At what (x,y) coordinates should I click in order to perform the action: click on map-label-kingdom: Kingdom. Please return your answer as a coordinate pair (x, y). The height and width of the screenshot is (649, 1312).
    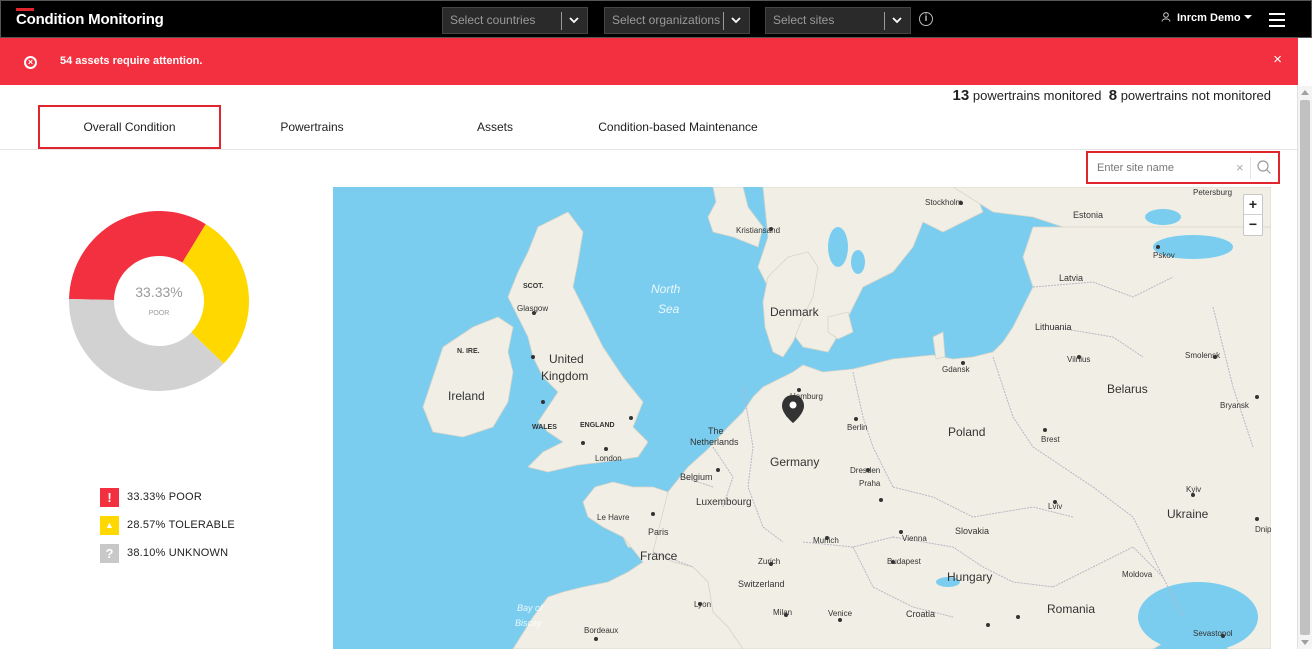
    Looking at the image, I should click on (564, 376).